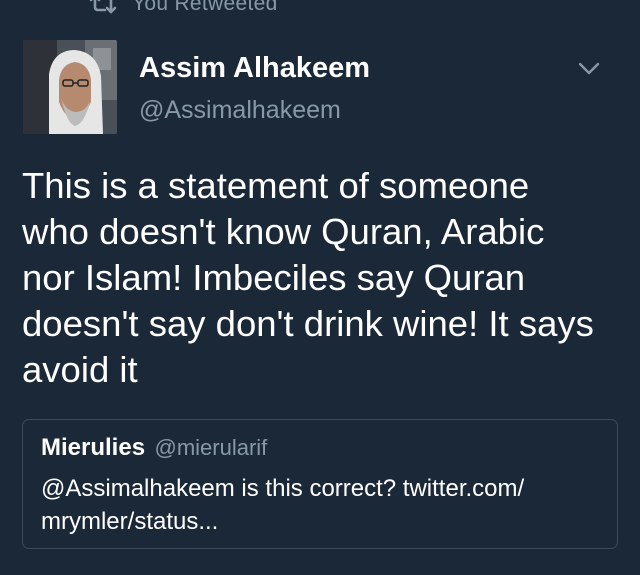  Describe the element at coordinates (205, 7) in the screenshot. I see `retweet-label: You Retweeted` at that location.